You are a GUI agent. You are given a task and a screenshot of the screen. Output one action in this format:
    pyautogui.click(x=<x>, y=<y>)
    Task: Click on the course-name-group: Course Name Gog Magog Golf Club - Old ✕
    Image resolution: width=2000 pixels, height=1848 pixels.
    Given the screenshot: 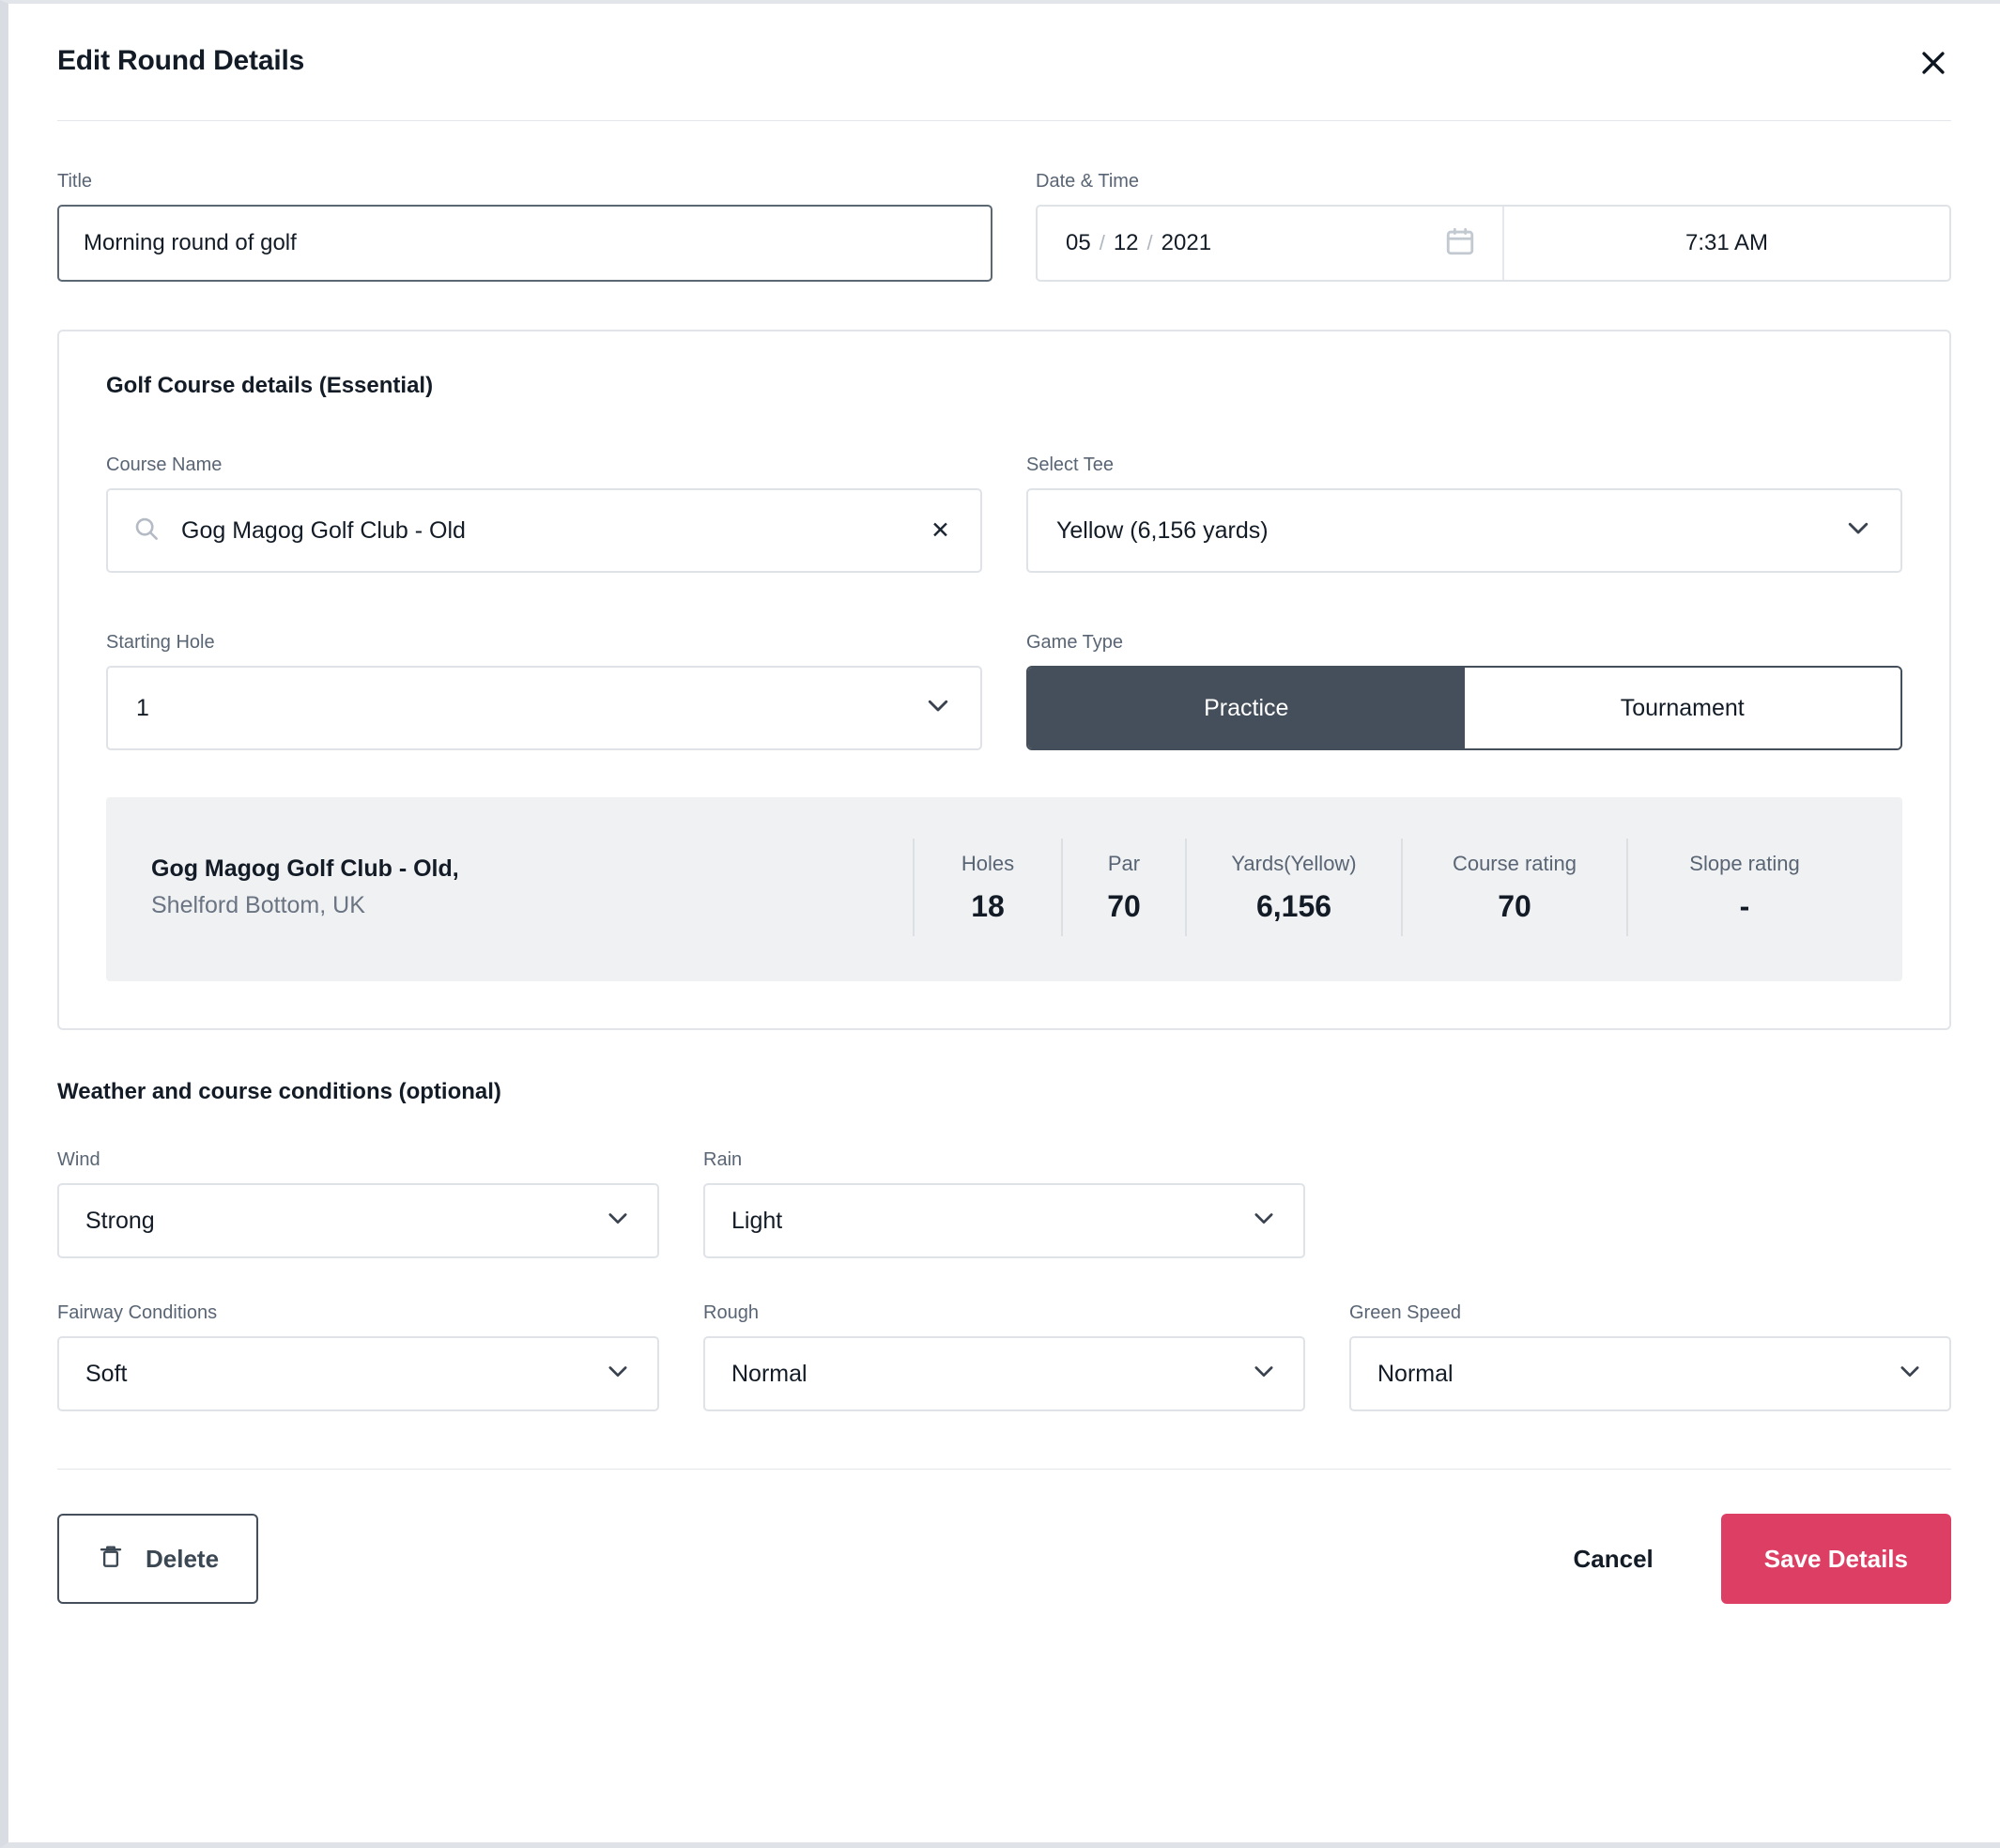 What is the action you would take?
    pyautogui.click(x=544, y=513)
    